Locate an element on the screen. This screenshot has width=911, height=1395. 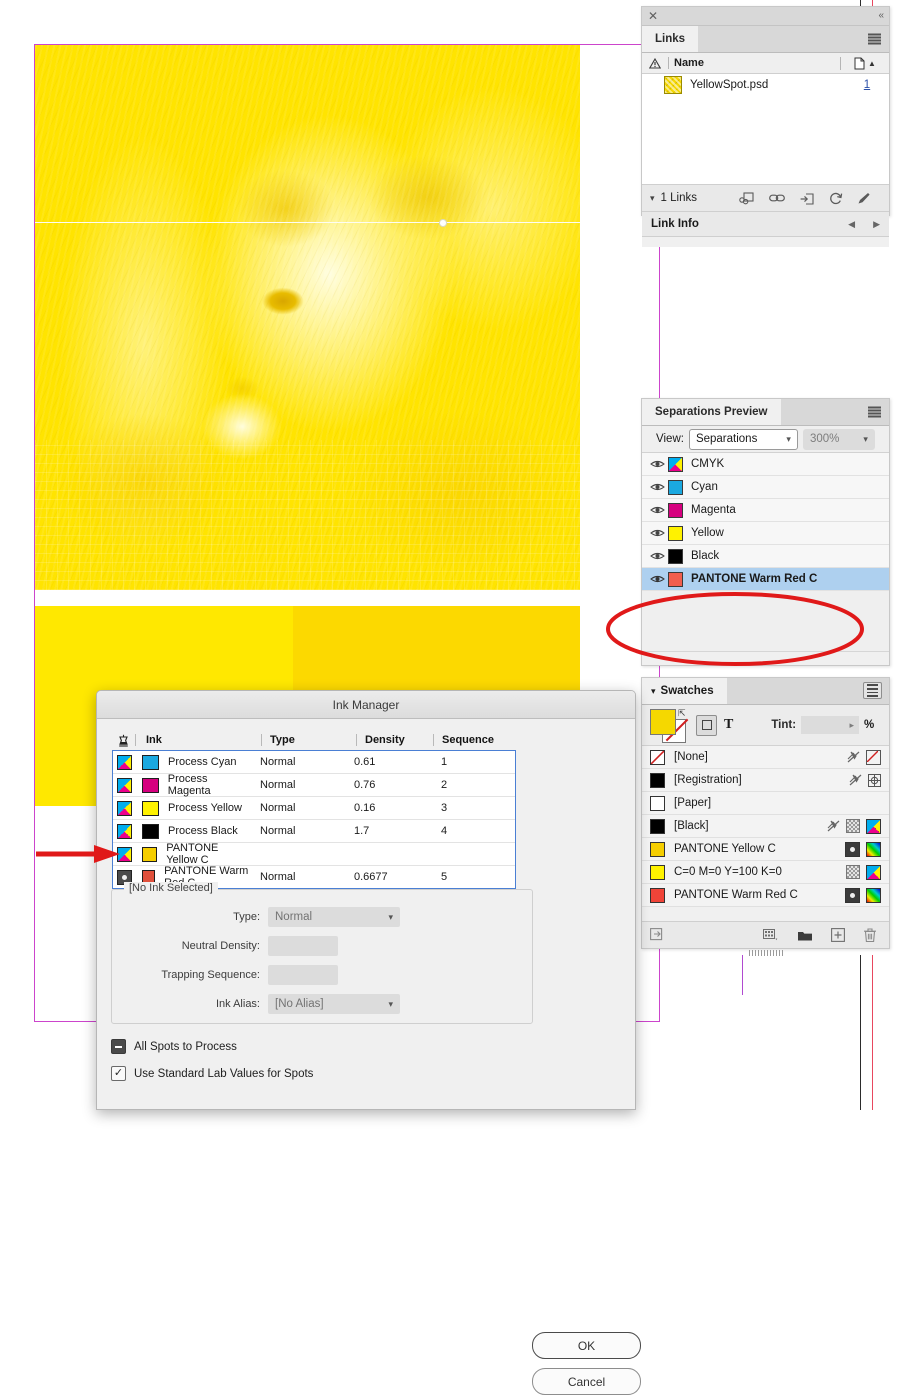
collapse-icon: « is located at coordinates (880, 15).